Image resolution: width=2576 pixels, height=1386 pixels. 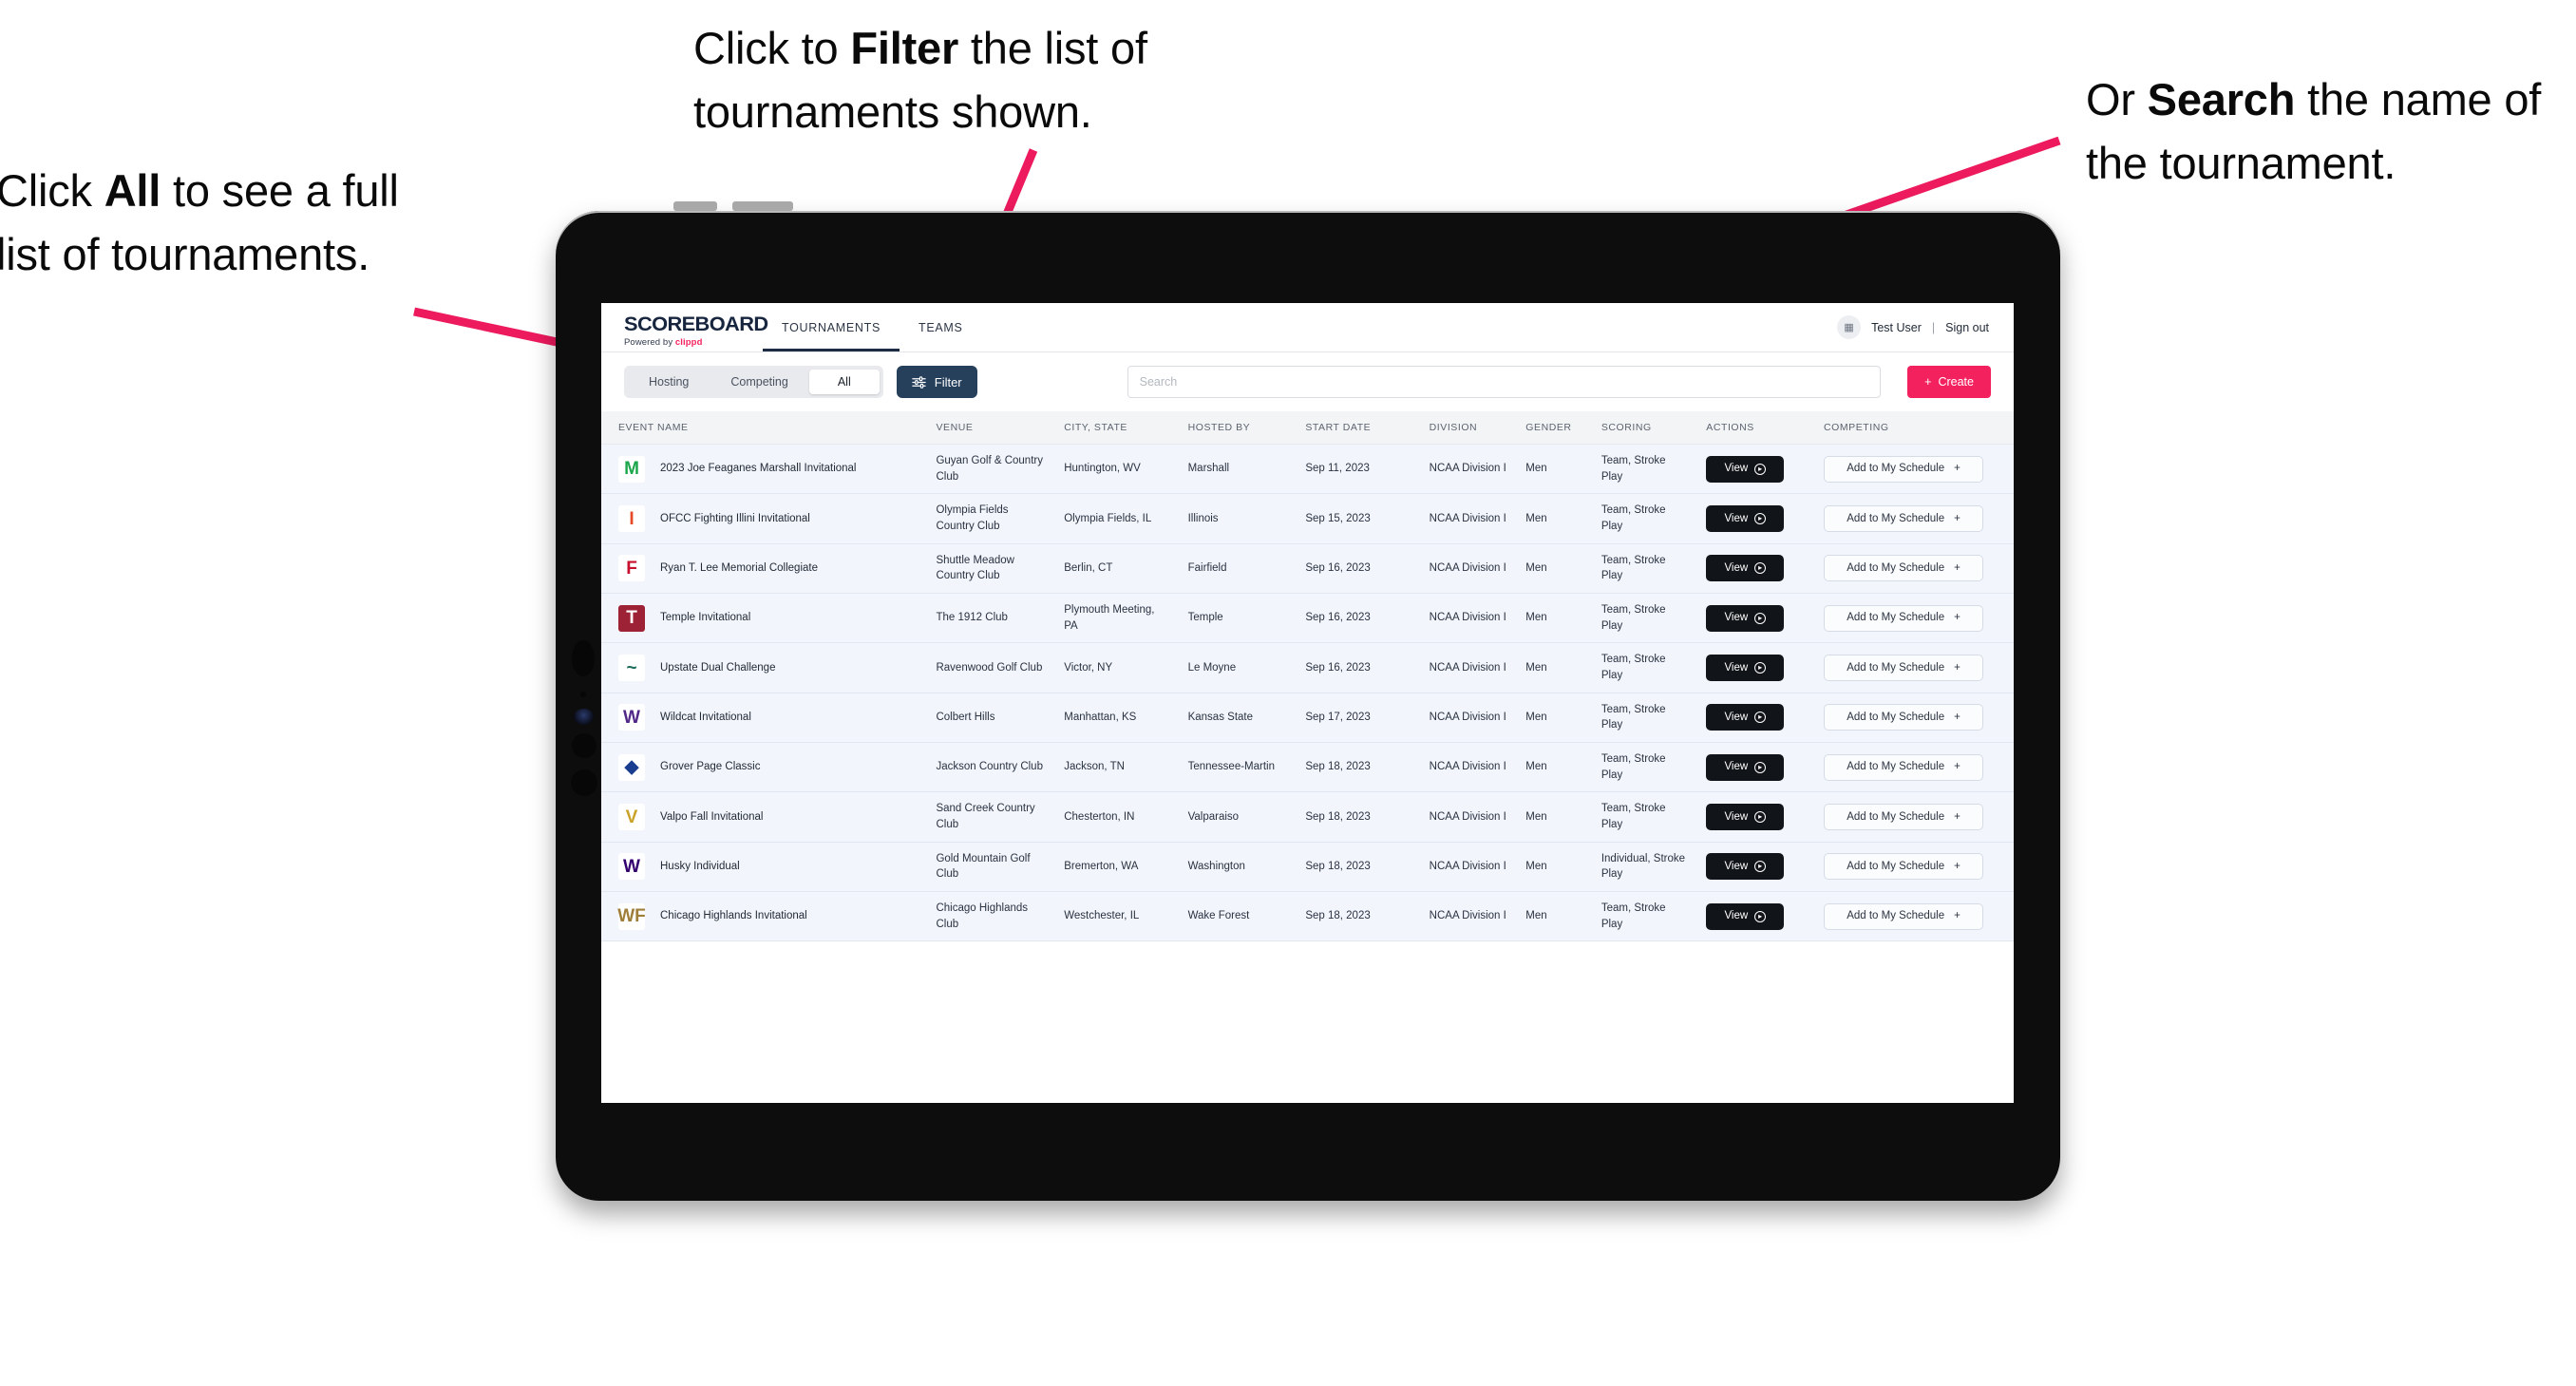 What do you see at coordinates (1849, 327) in the screenshot?
I see `avatar: ▦` at bounding box center [1849, 327].